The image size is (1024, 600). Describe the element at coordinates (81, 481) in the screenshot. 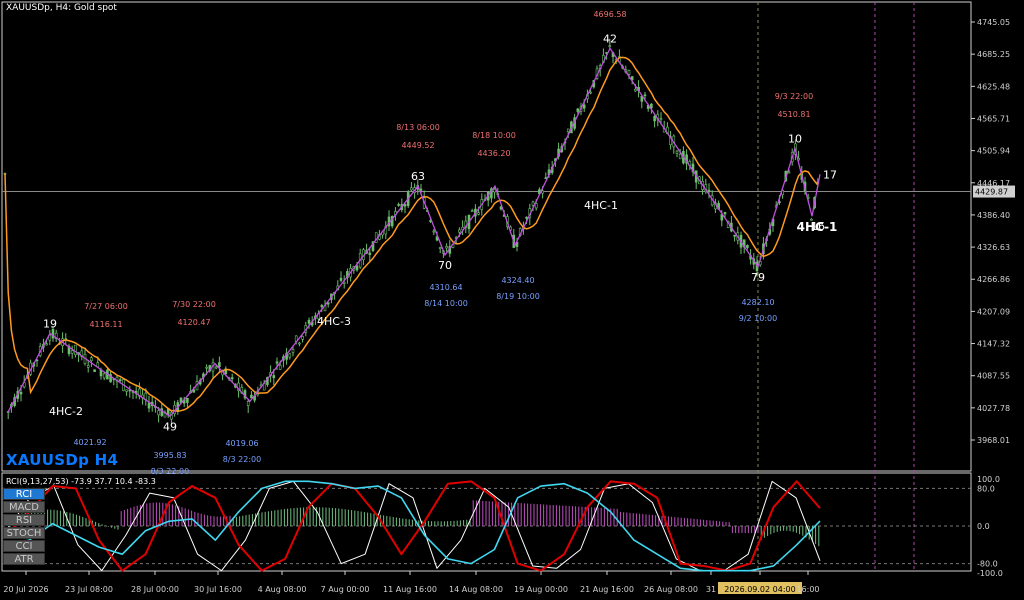

I see `indicator-label: RCI(9,13,27,53) -73.9 37.7 10.4 -83.3` at that location.